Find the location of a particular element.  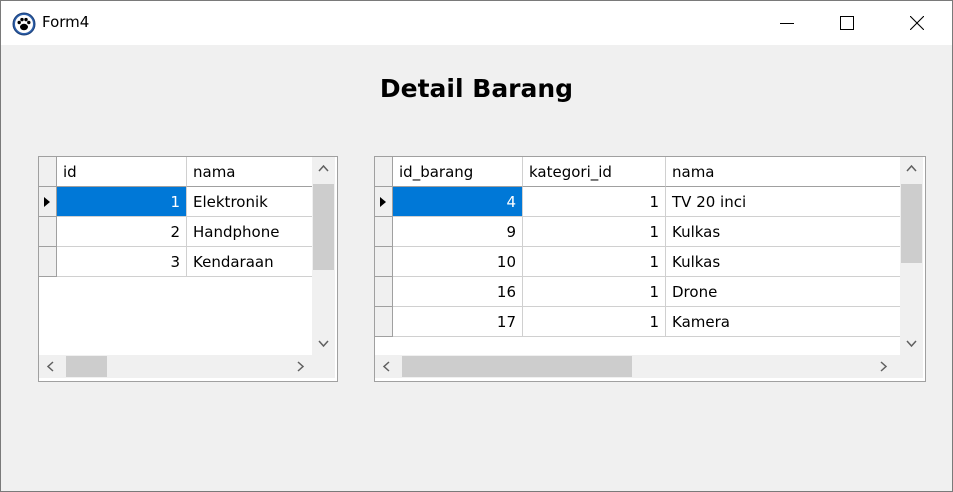

minimize-button is located at coordinates (787, 23).